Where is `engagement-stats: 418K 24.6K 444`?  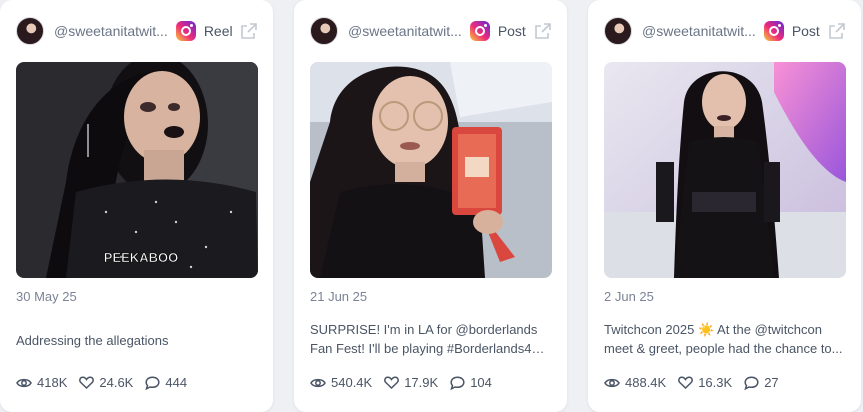
engagement-stats: 418K 24.6K 444 is located at coordinates (107, 382).